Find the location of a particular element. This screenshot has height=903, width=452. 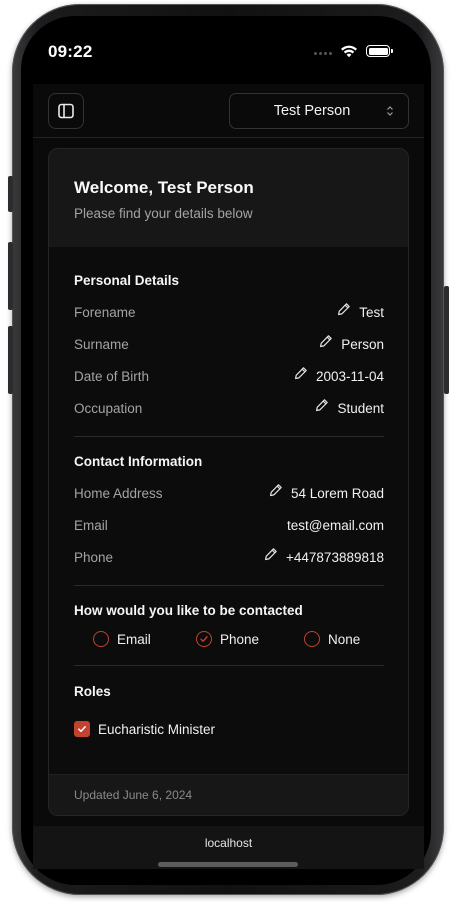

radio-none: None is located at coordinates (332, 639).